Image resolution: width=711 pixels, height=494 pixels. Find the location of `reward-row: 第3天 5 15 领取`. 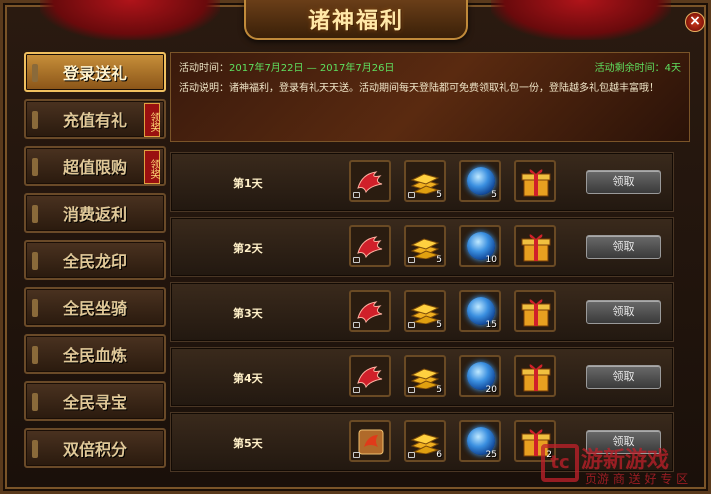

reward-row: 第3天 5 15 领取 is located at coordinates (422, 312).